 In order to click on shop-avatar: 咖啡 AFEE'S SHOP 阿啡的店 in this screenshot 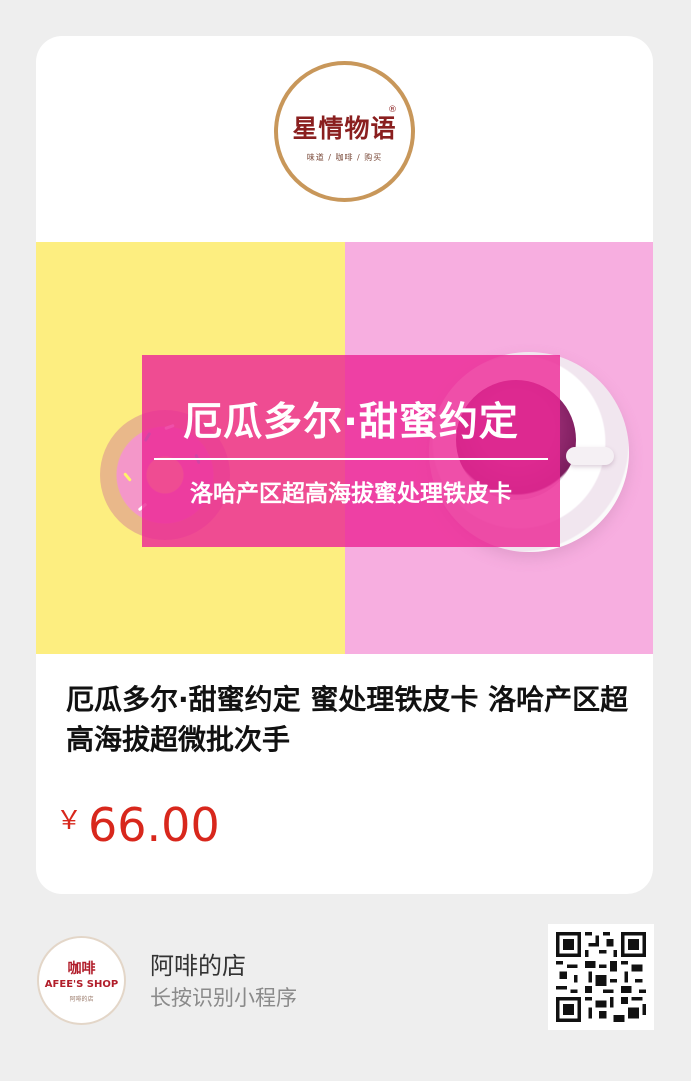, I will do `click(81, 980)`.